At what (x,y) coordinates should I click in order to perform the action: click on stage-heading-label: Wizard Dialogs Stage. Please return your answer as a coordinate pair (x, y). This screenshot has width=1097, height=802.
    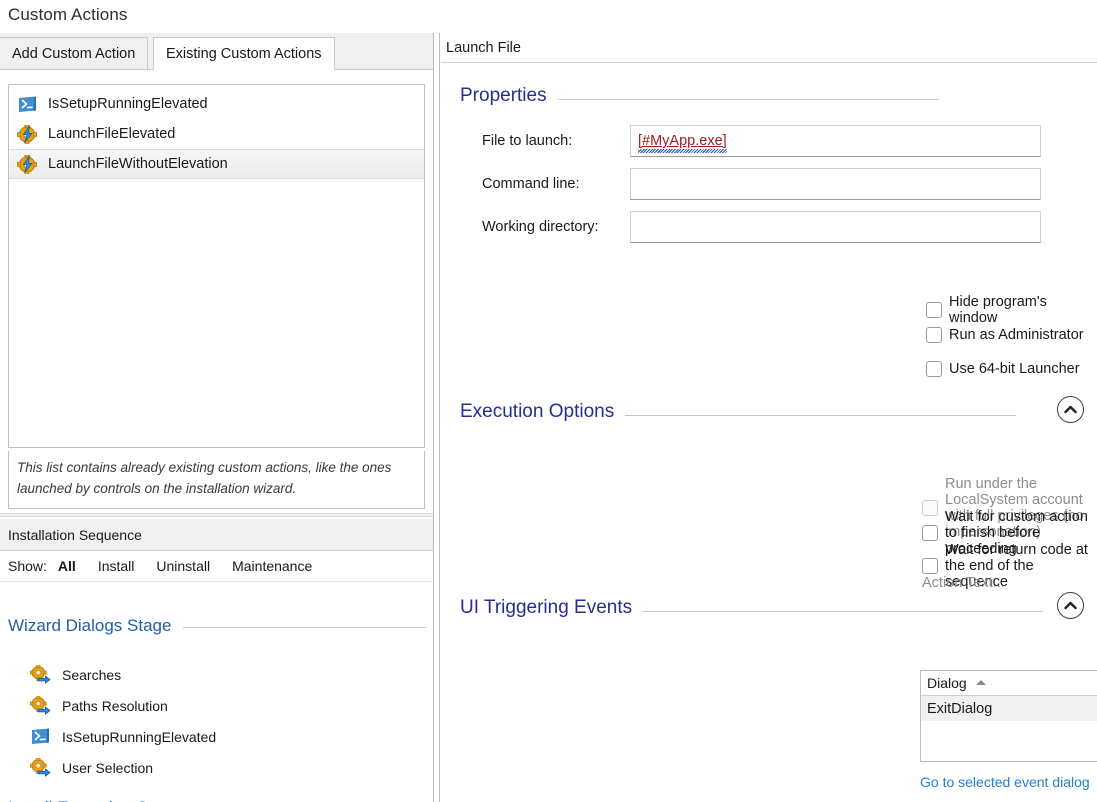
    Looking at the image, I should click on (90, 625).